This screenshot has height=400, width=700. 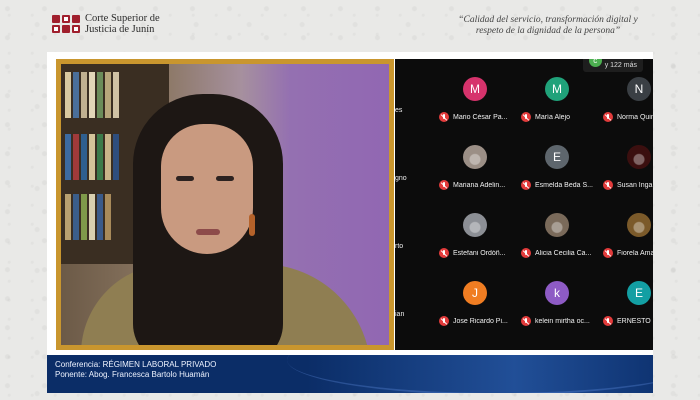 I want to click on court-name-line1: Corte Superior de, so click(x=122, y=18).